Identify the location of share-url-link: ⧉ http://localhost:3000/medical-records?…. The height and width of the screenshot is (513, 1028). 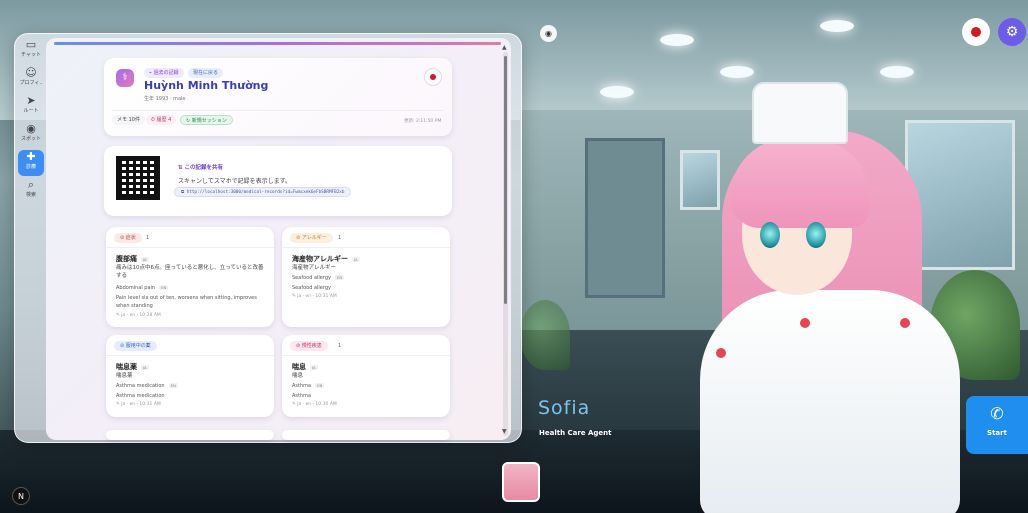
(263, 192).